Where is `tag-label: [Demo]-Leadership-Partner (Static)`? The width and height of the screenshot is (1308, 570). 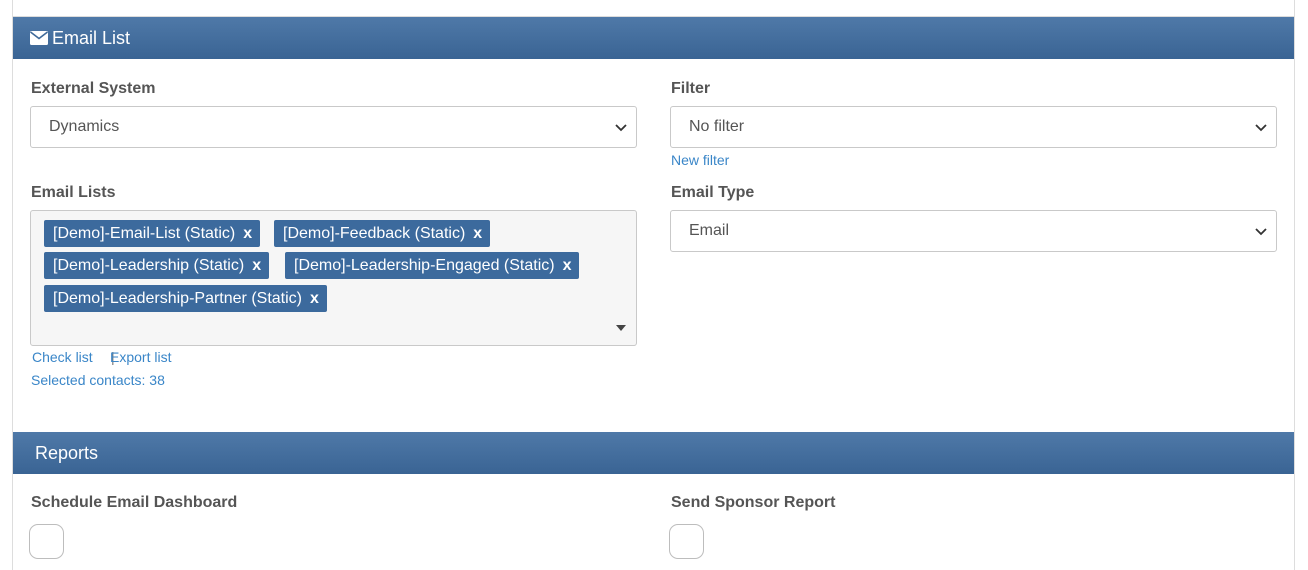
tag-label: [Demo]-Leadership-Partner (Static) is located at coordinates (177, 298).